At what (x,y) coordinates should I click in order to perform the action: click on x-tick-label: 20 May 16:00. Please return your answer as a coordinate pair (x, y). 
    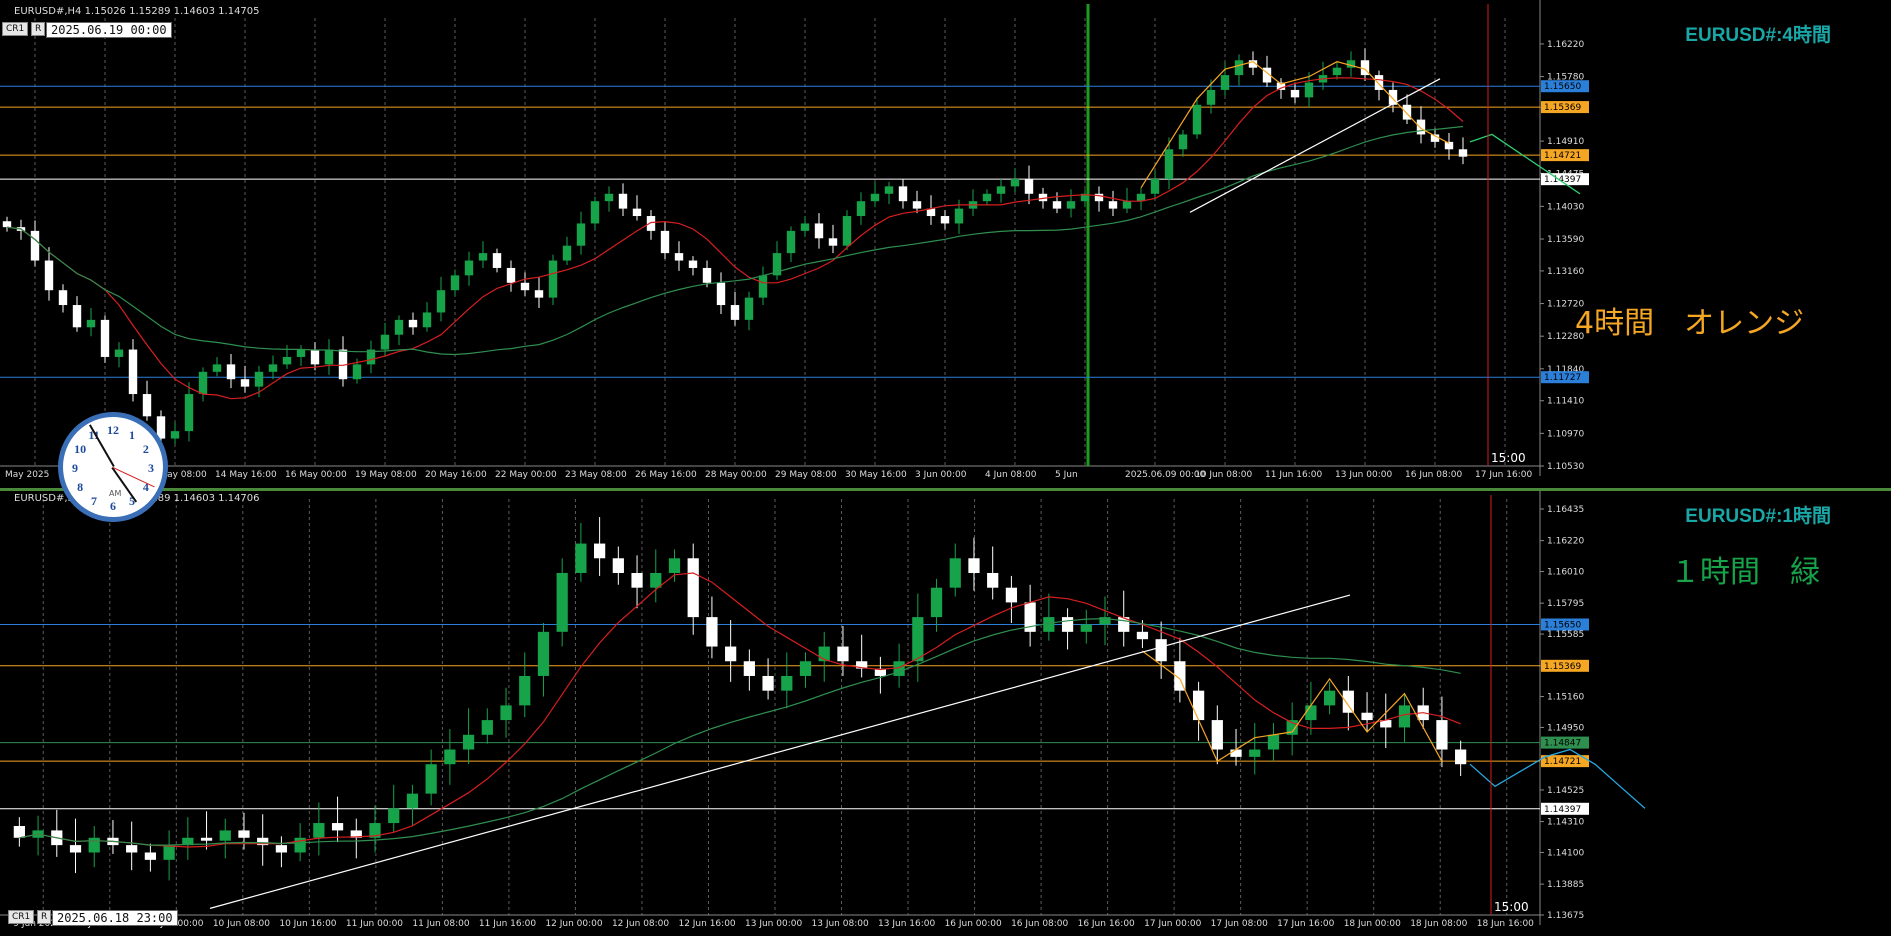
    Looking at the image, I should click on (456, 475).